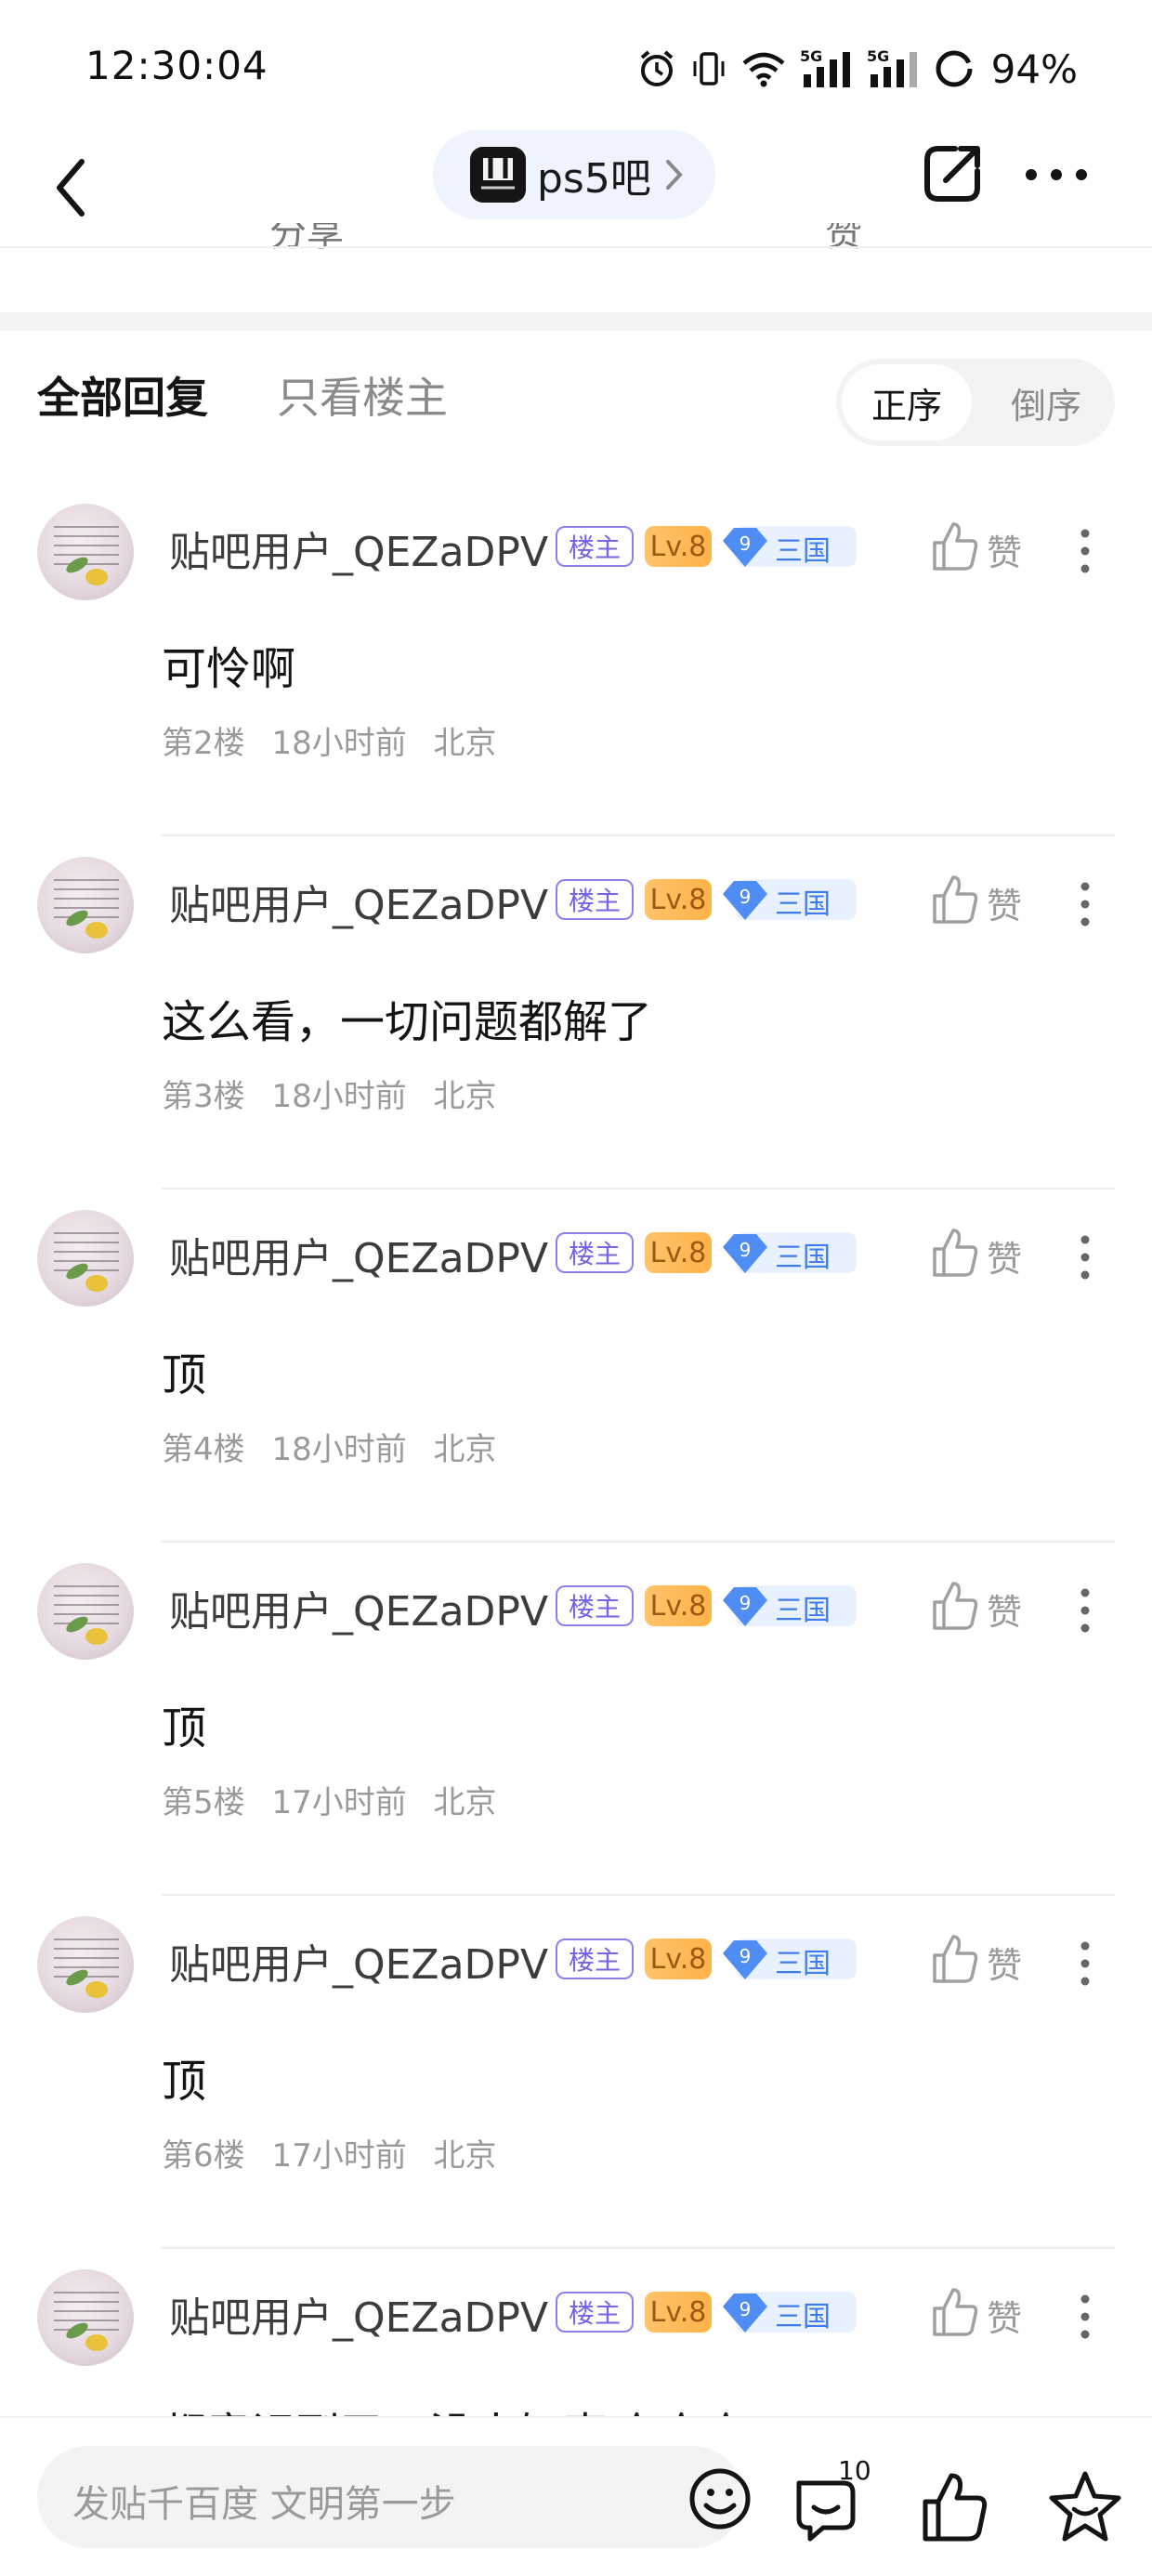 Image resolution: width=1152 pixels, height=2576 pixels. I want to click on floor-number: 第2楼, so click(203, 743).